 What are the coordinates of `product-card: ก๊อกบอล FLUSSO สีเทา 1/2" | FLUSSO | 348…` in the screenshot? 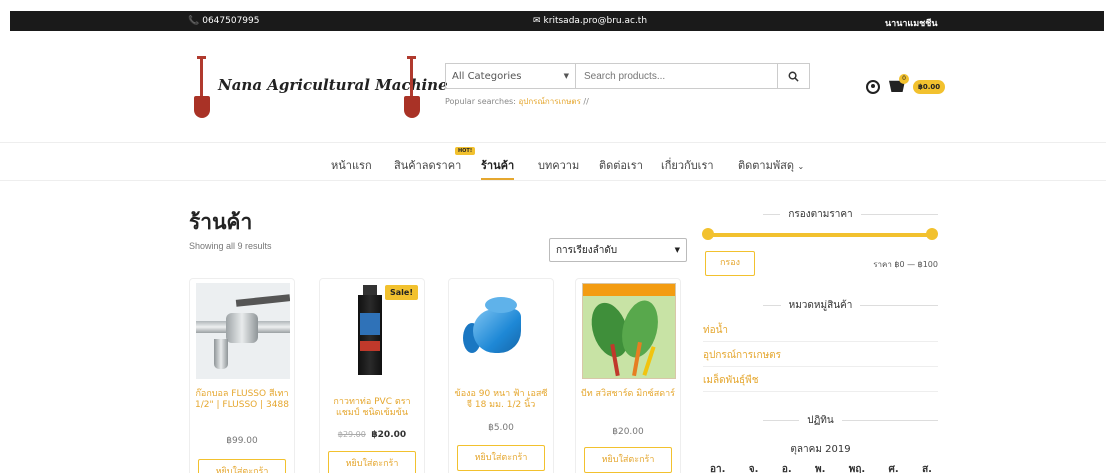 It's located at (242, 375).